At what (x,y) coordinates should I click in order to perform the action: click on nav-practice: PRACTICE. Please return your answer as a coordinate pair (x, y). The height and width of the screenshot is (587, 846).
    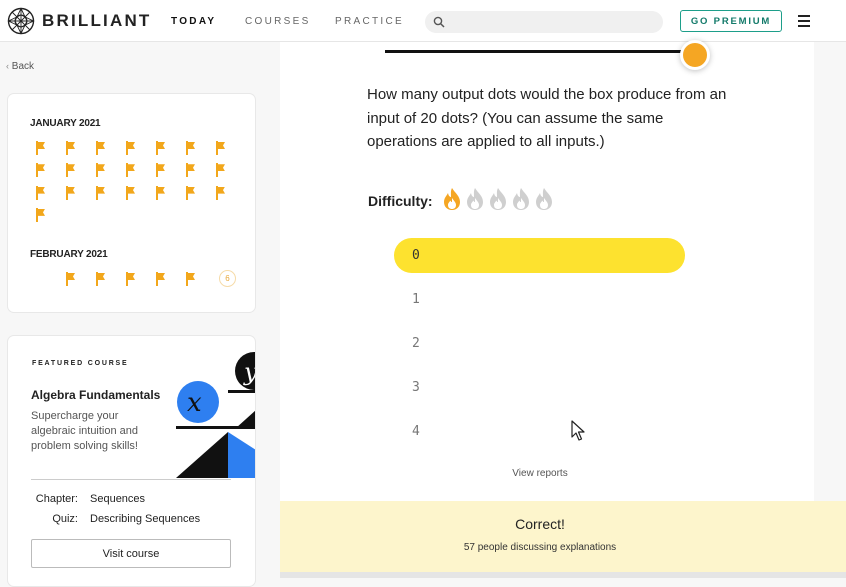
    Looking at the image, I should click on (369, 21).